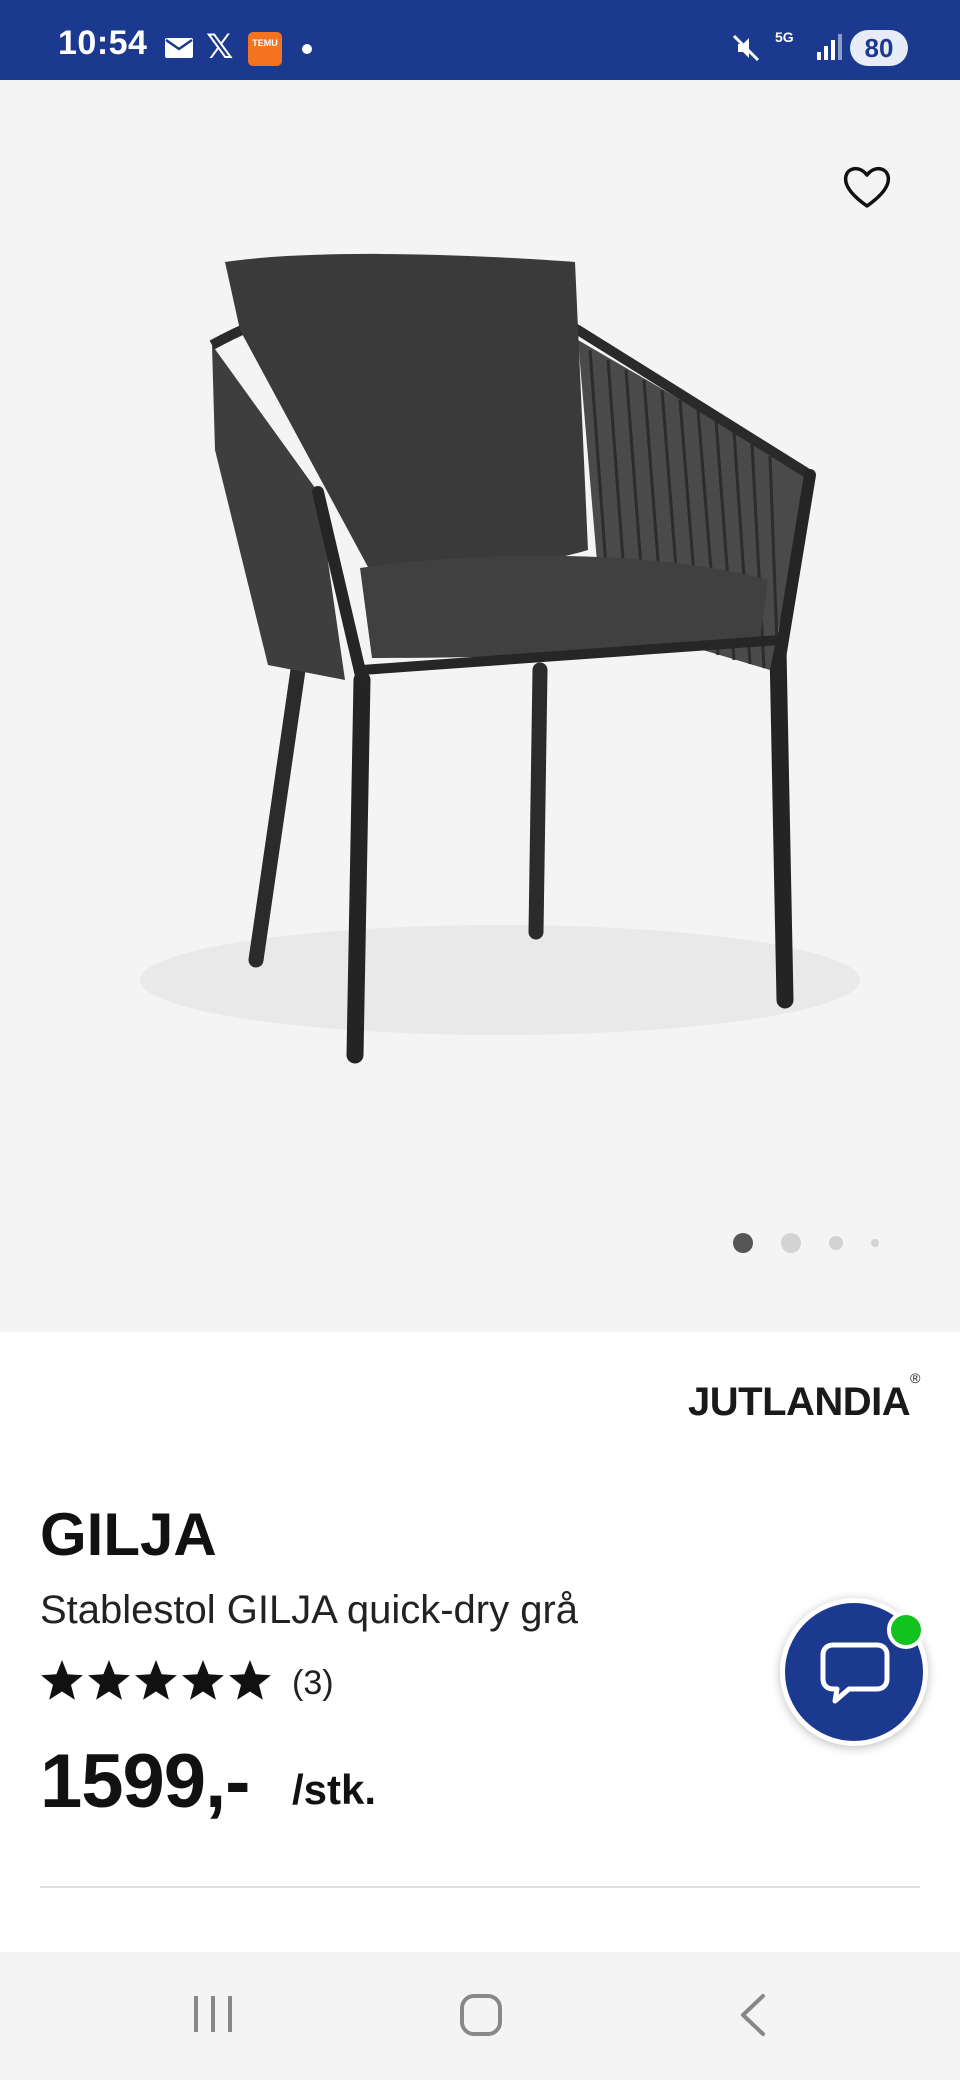 The height and width of the screenshot is (2080, 960). I want to click on heart-icon, so click(867, 187).